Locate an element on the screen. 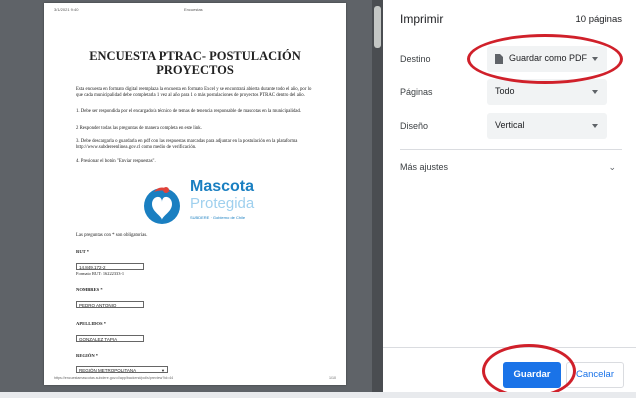  required-note: Las preguntas con * son obligatorias. is located at coordinates (112, 235).